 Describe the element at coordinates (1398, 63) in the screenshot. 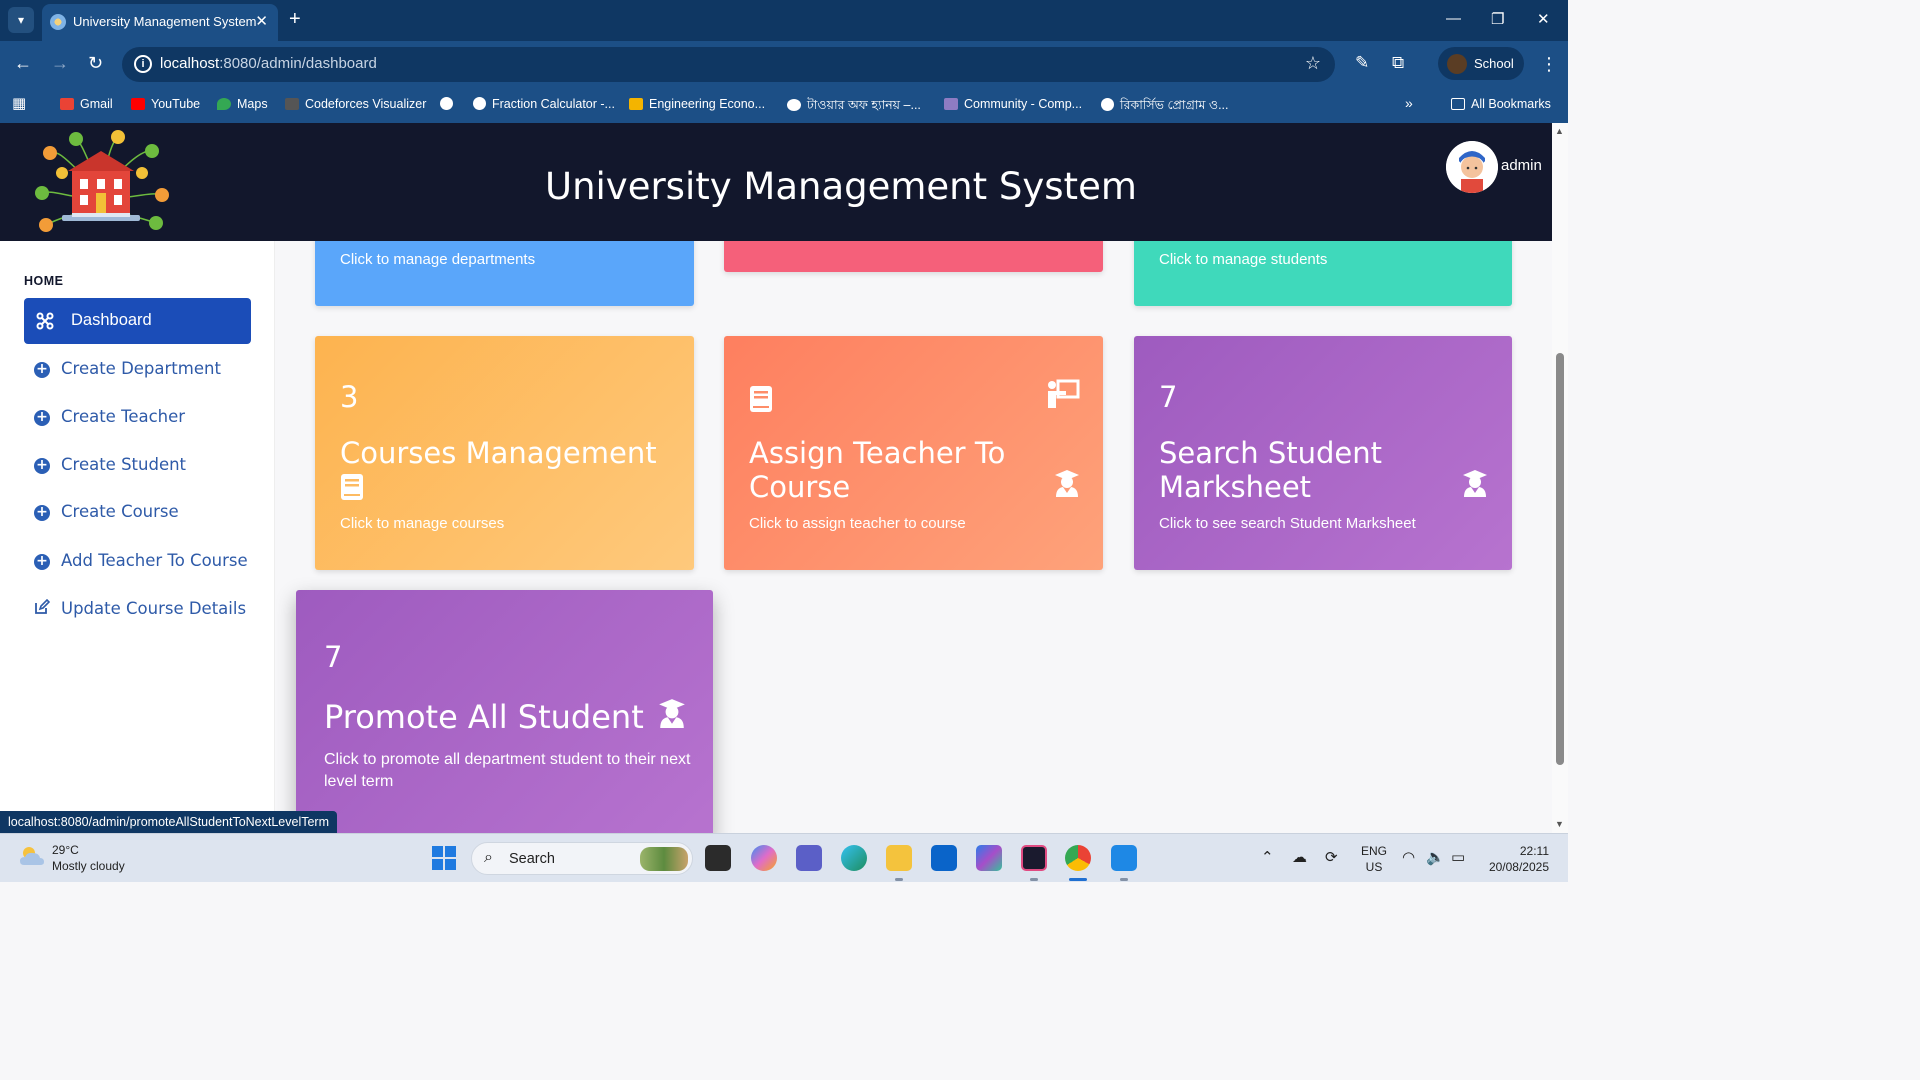

I see `extensions-puzzle-icon: ⧉` at that location.